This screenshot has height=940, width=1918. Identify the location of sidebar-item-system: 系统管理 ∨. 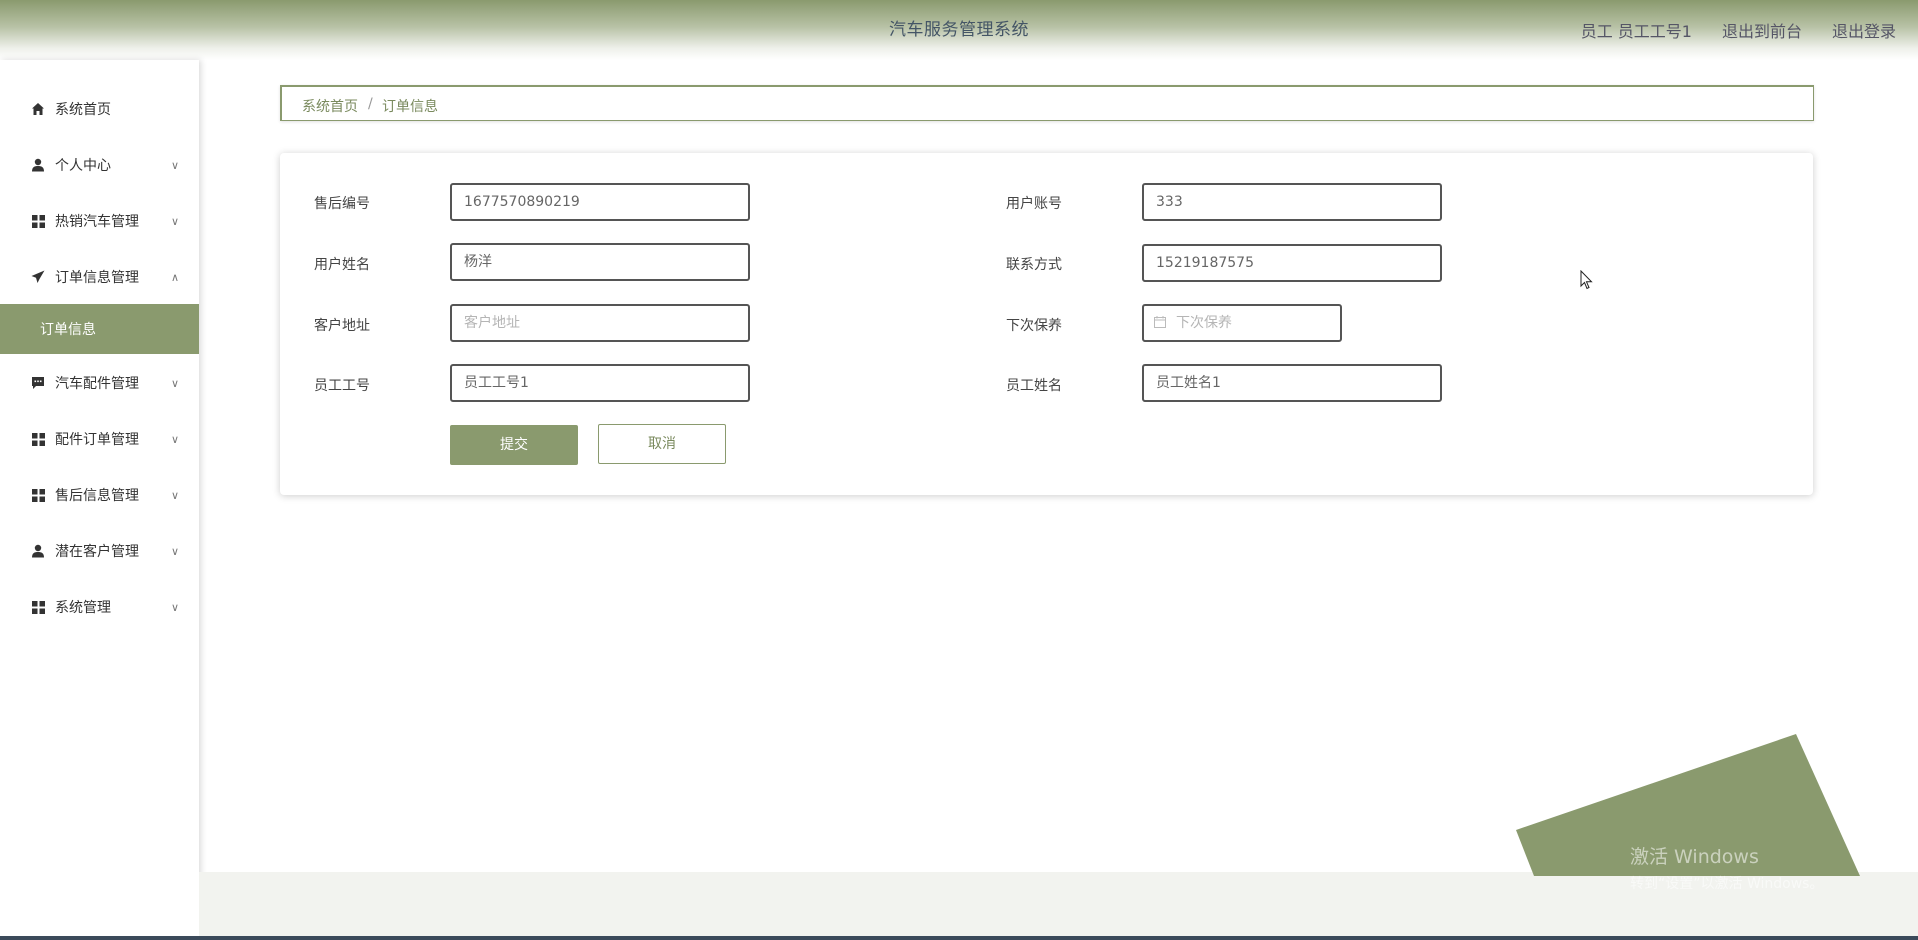
(99, 607).